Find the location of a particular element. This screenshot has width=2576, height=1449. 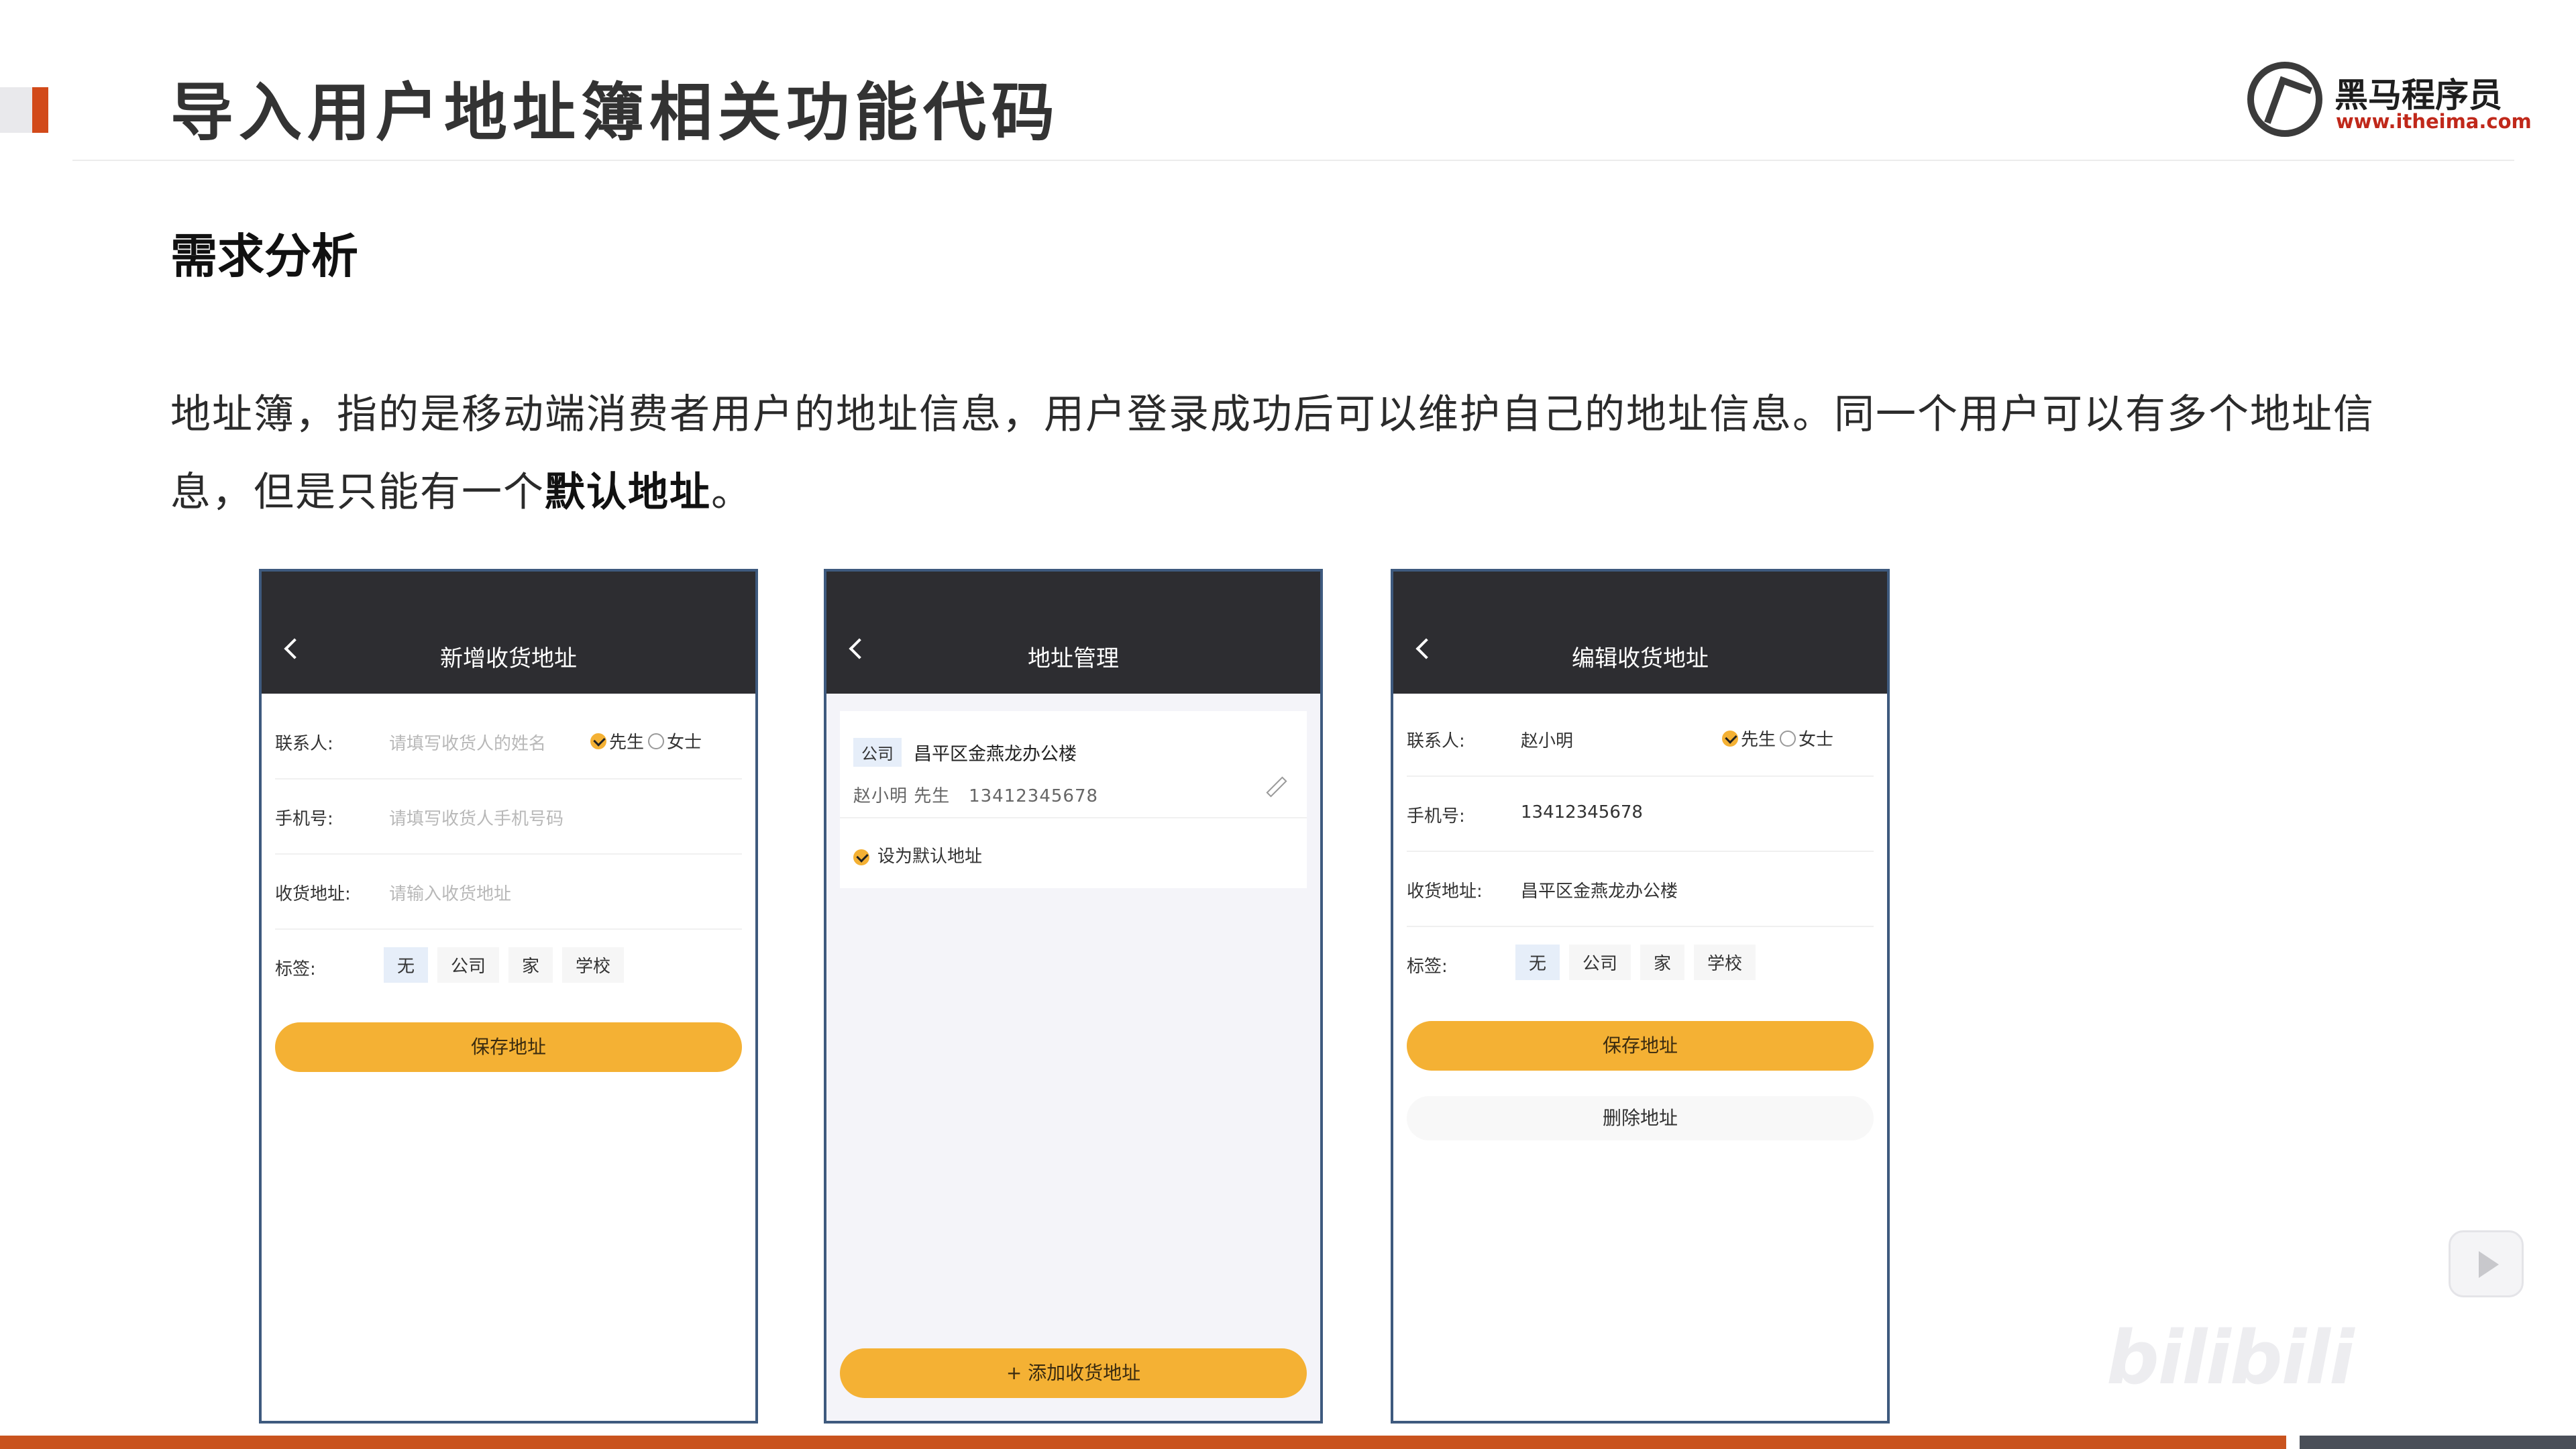

paragraph-bold: 默认地址 is located at coordinates (628, 492).